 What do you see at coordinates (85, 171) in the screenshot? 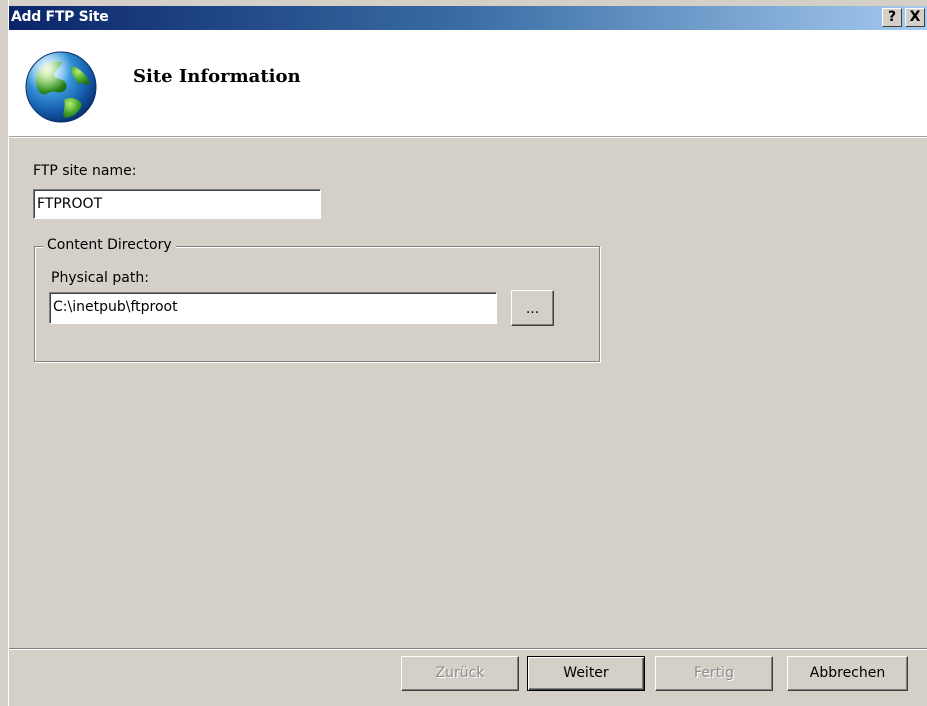
I see `site-name-label: FTP site name:` at bounding box center [85, 171].